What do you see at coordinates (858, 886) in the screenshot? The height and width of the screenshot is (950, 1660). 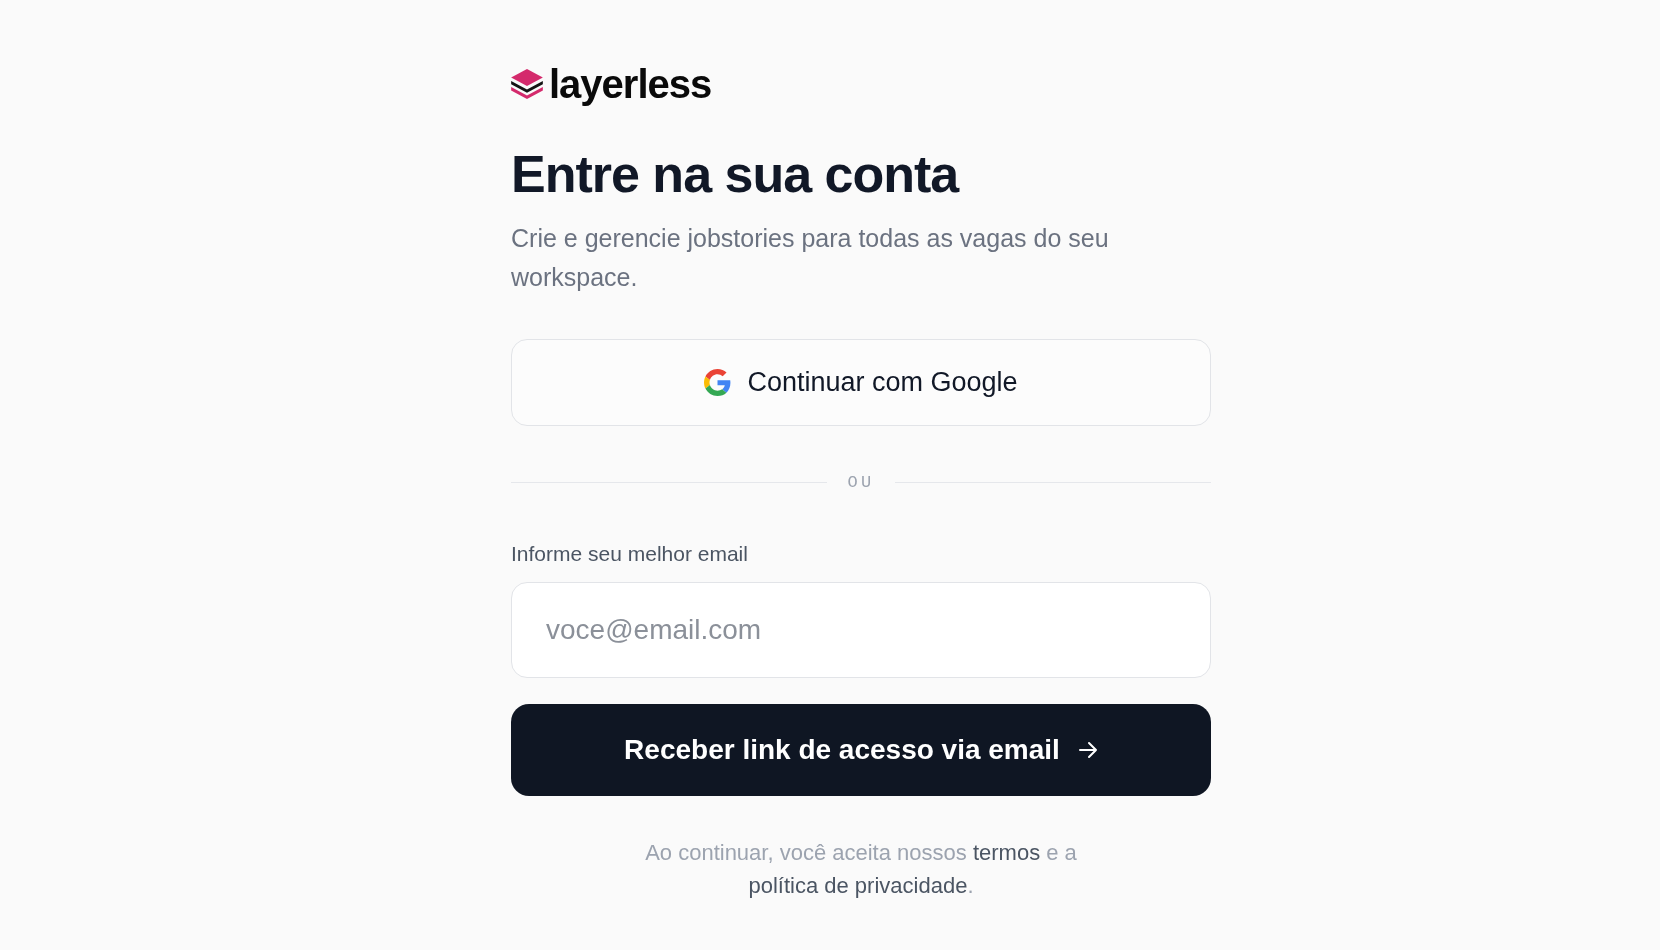 I see `privacy-policy-link: política de privacidade` at bounding box center [858, 886].